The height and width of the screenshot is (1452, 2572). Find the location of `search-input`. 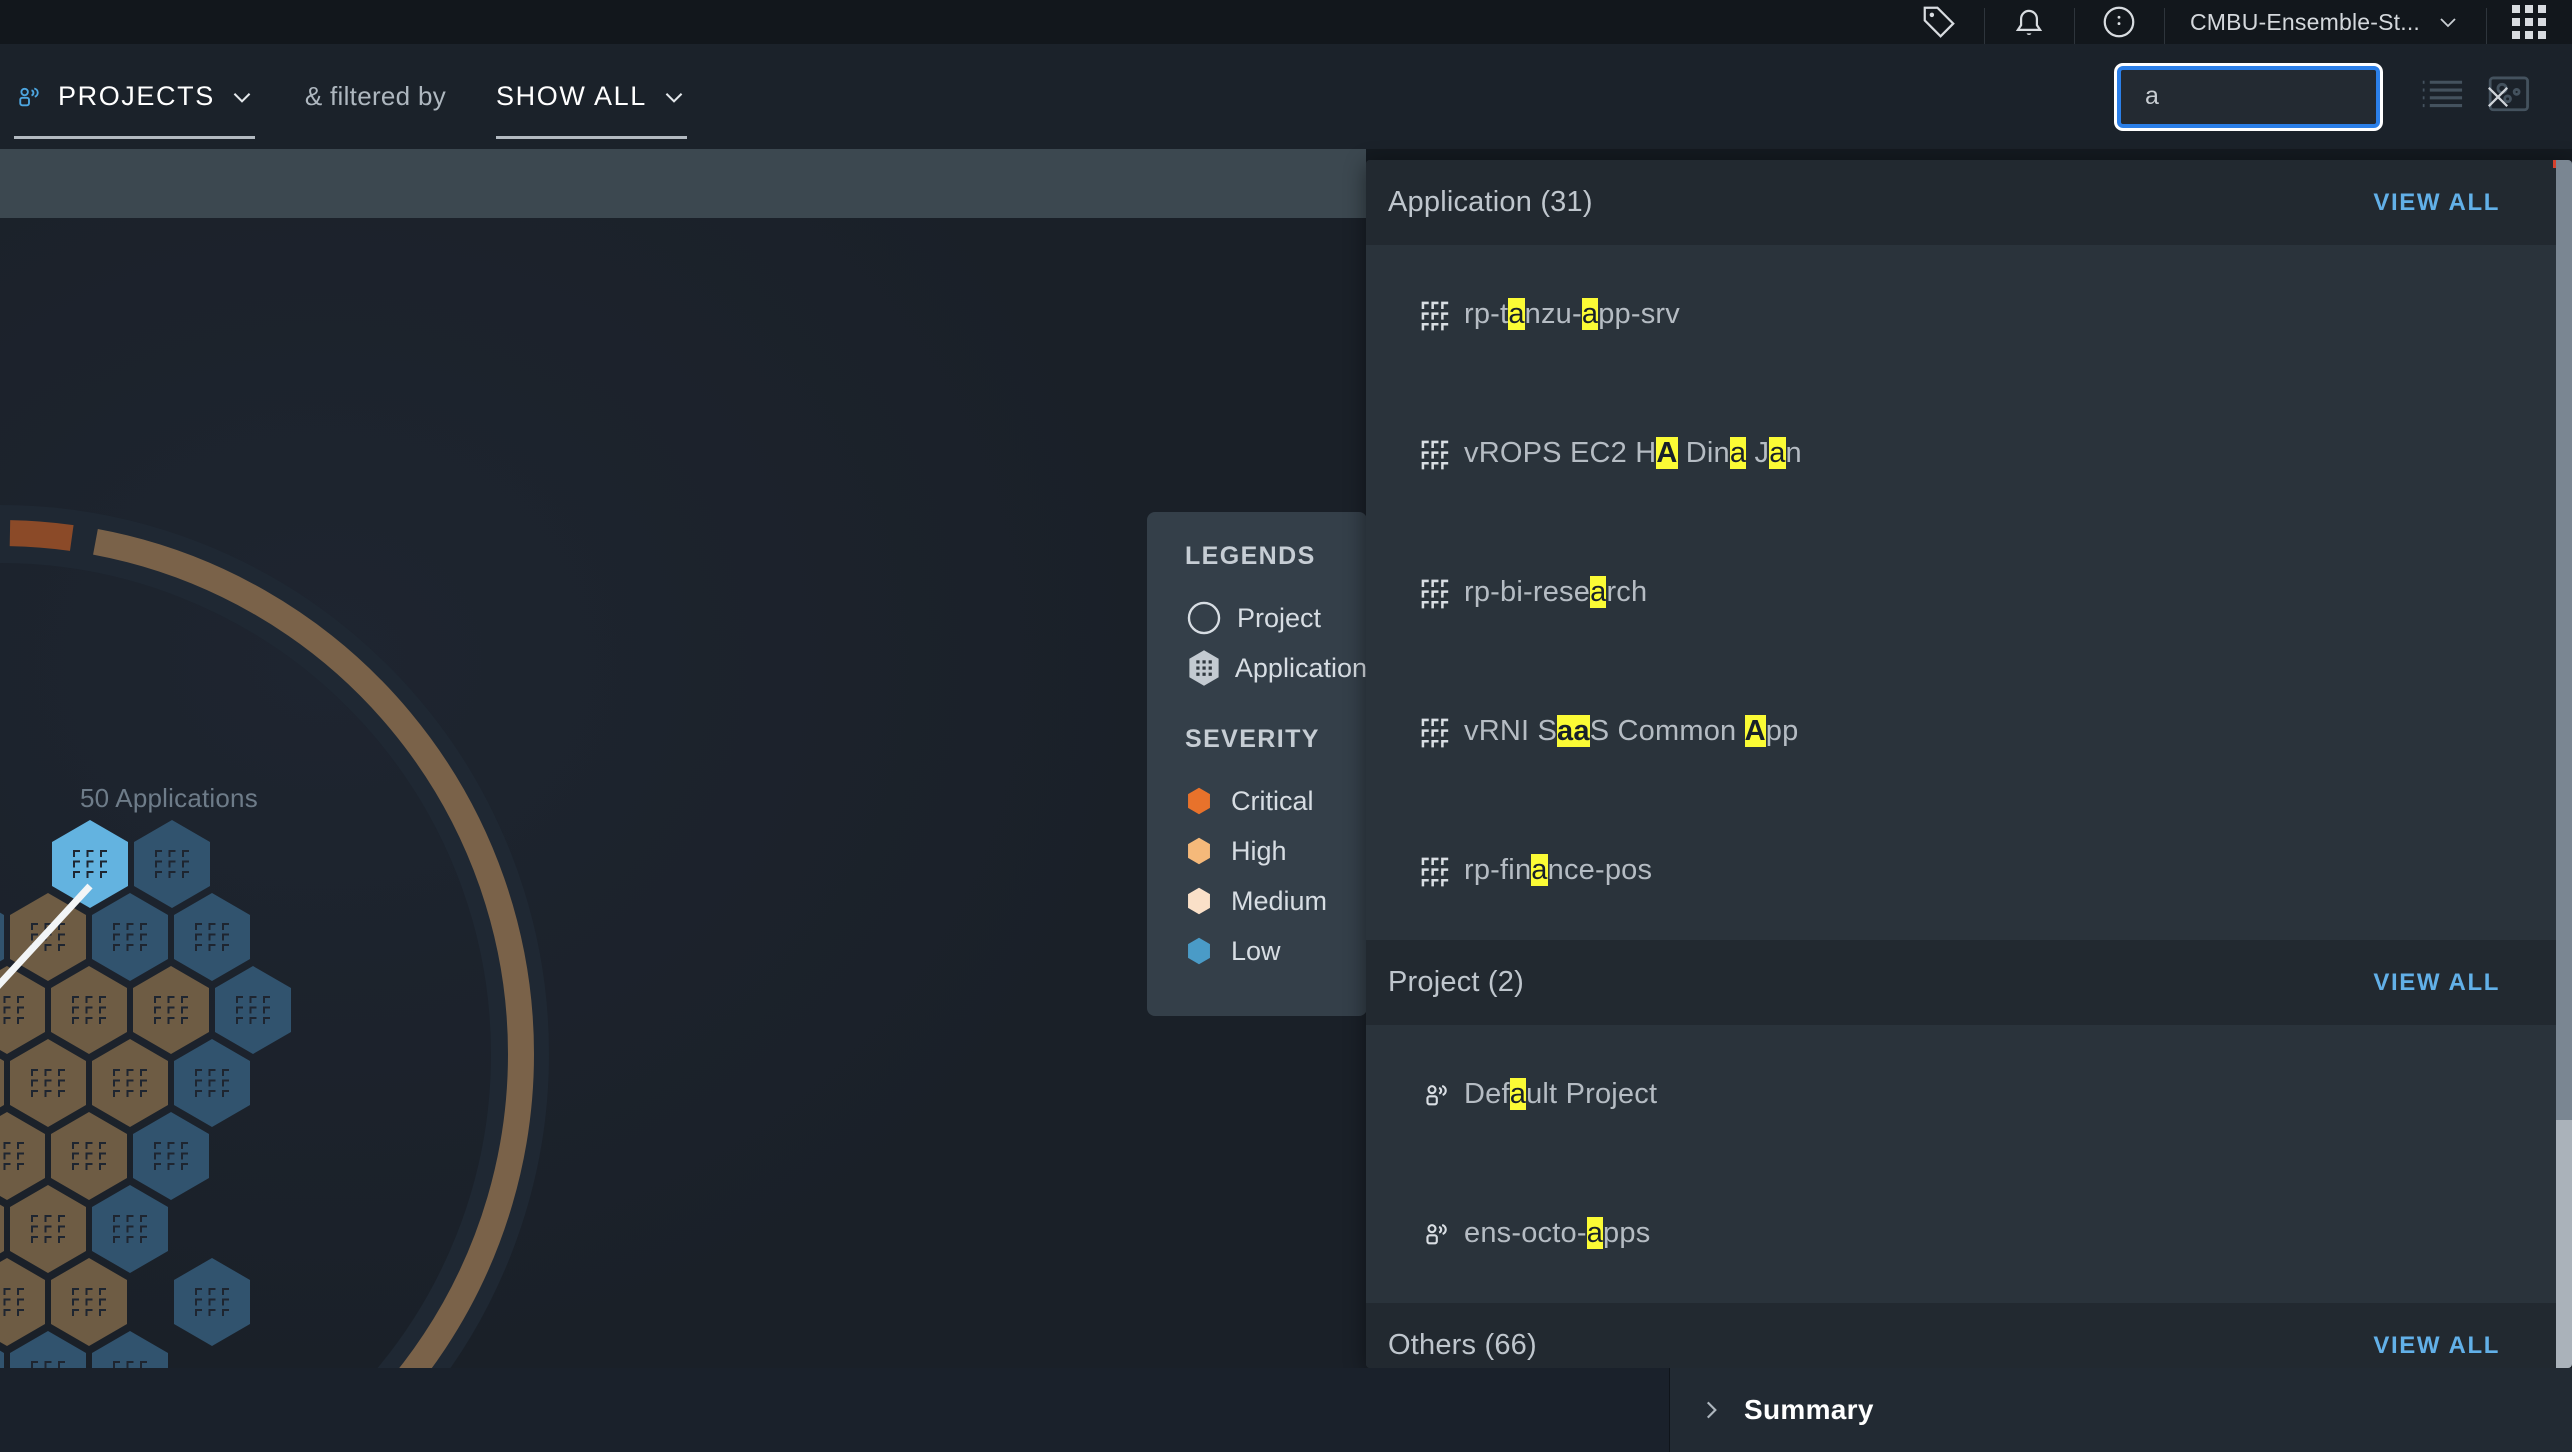

search-input is located at coordinates (2301, 96).